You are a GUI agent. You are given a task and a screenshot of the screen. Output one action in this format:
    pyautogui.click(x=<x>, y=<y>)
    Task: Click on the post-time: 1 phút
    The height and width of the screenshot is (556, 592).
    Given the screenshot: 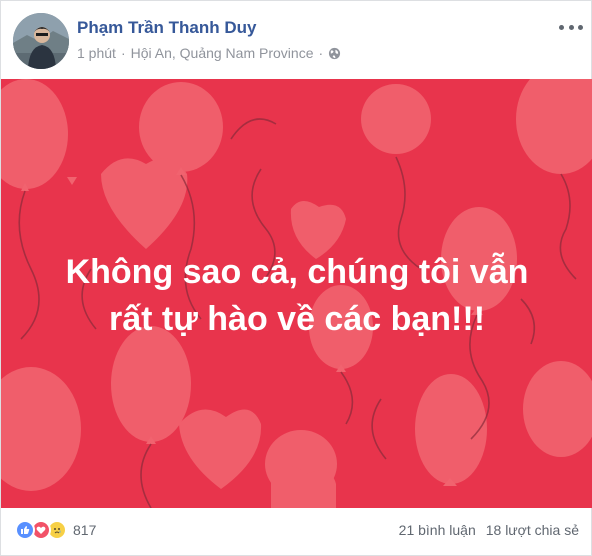 What is the action you would take?
    pyautogui.click(x=96, y=53)
    